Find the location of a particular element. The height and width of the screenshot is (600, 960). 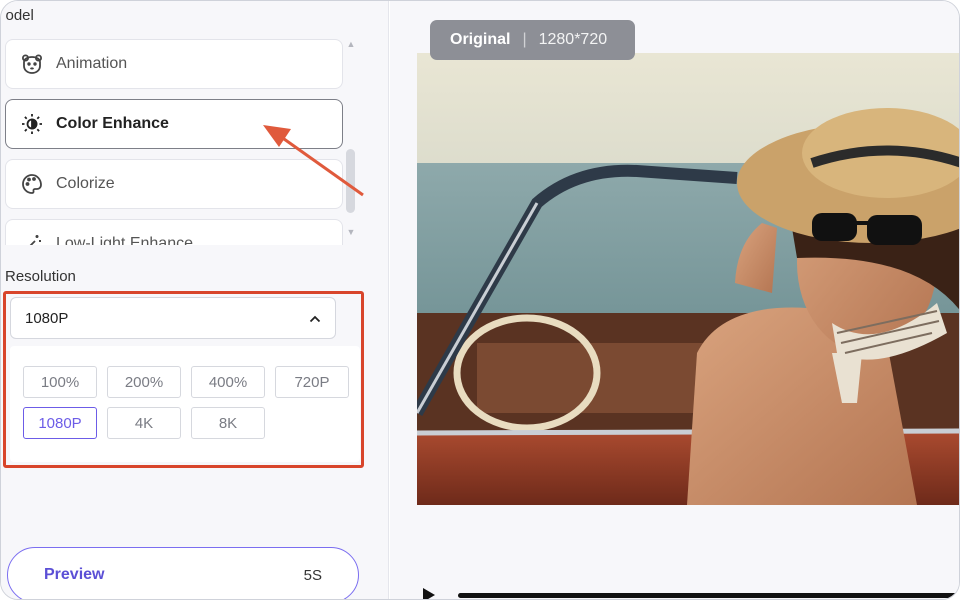

resolution-options: 100% 200% 400% 720P 1080P 4K 8K is located at coordinates (185, 404).